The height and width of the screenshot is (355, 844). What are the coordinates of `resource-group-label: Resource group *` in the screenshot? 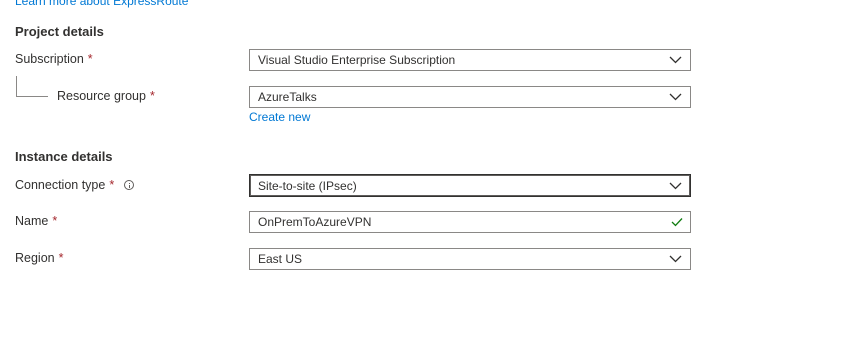 It's located at (106, 96).